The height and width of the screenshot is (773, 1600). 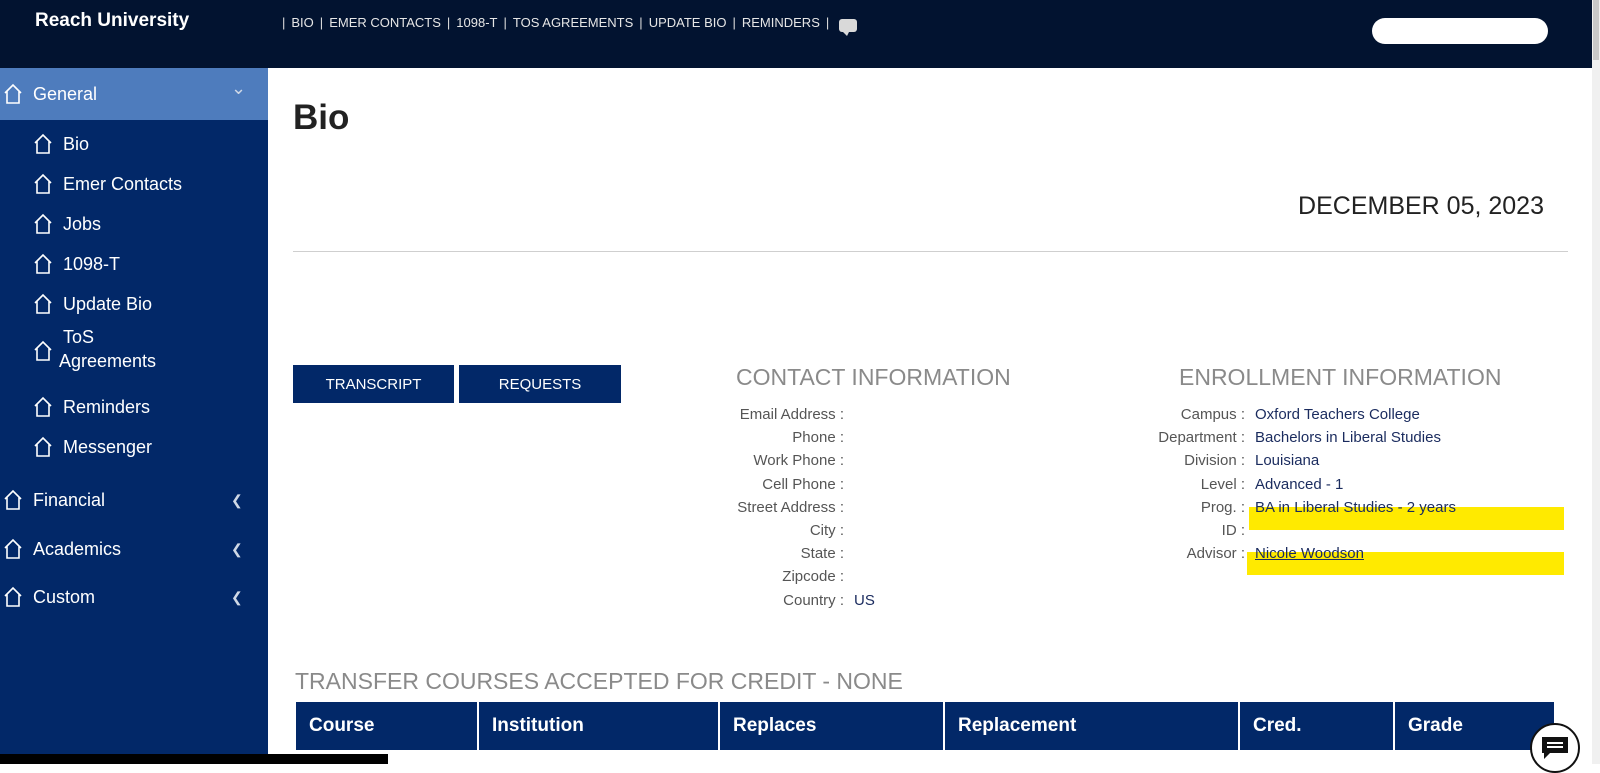 What do you see at coordinates (832, 726) in the screenshot?
I see `column-header-replaces: Replaces` at bounding box center [832, 726].